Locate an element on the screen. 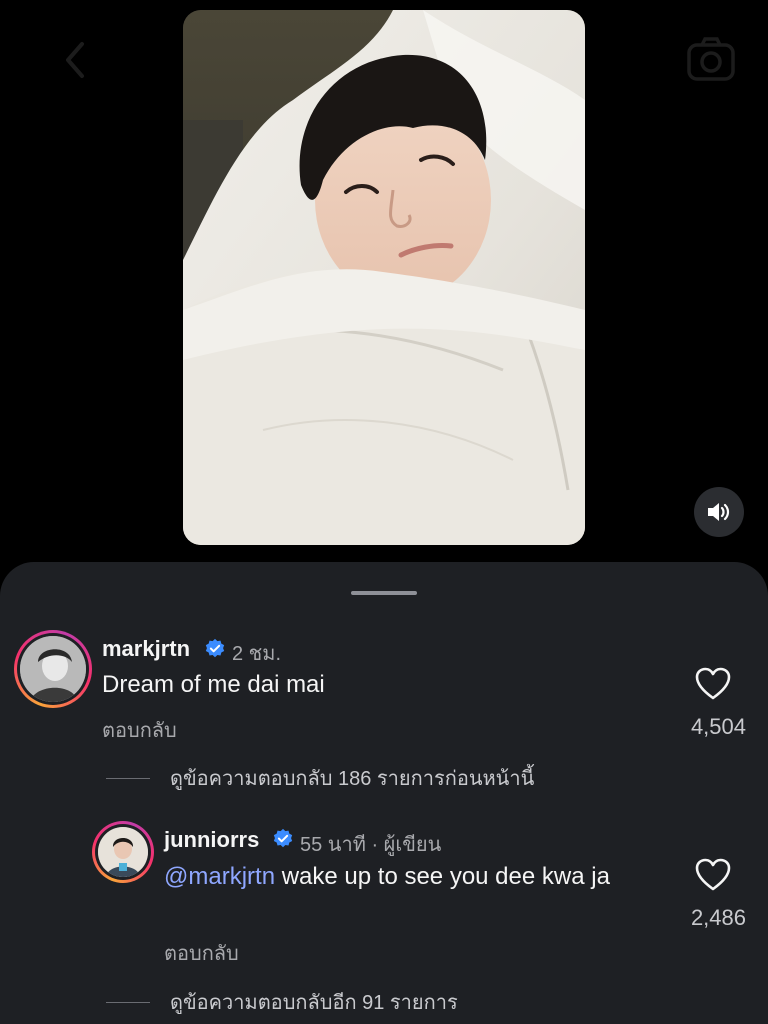  camera-icon is located at coordinates (711, 59).